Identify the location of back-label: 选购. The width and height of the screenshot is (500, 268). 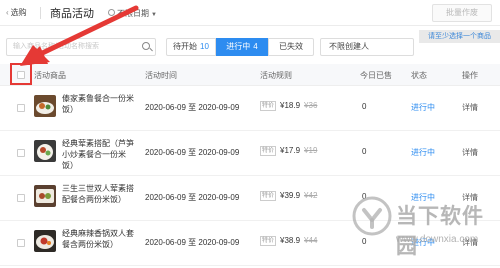
(18, 12).